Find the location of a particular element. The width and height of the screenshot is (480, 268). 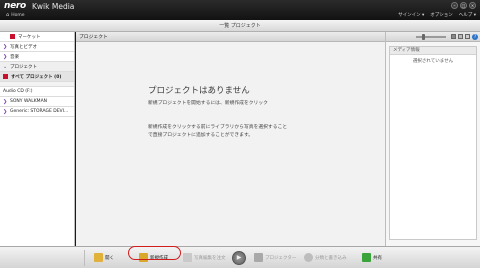

sidebar-item-label: マーケット is located at coordinates (29, 37).